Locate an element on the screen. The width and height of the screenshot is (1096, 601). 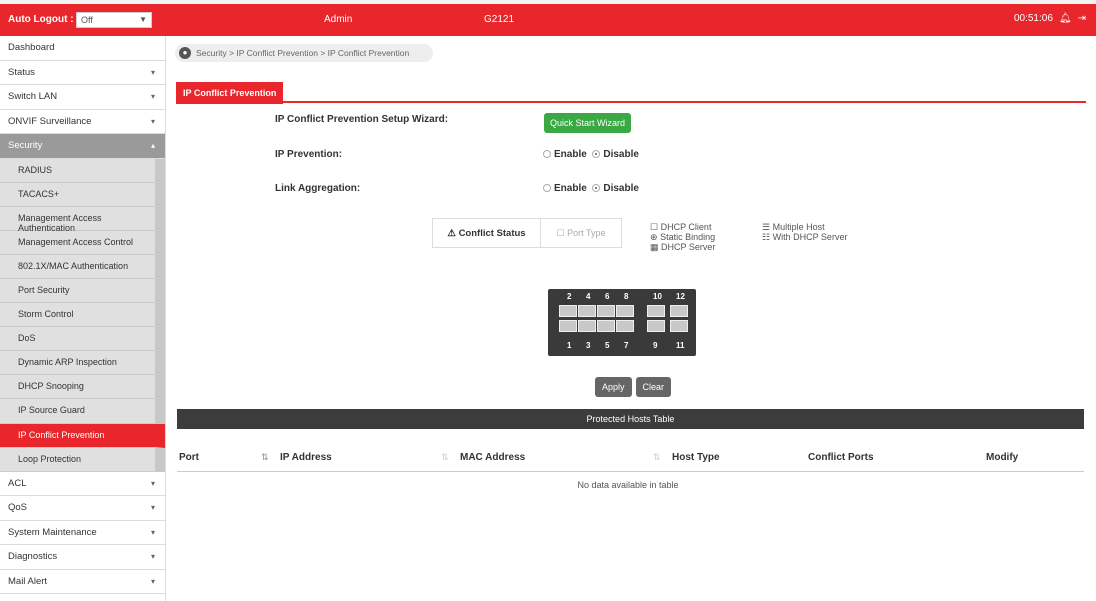
auto-logout-select: Off ▼ is located at coordinates (114, 20).